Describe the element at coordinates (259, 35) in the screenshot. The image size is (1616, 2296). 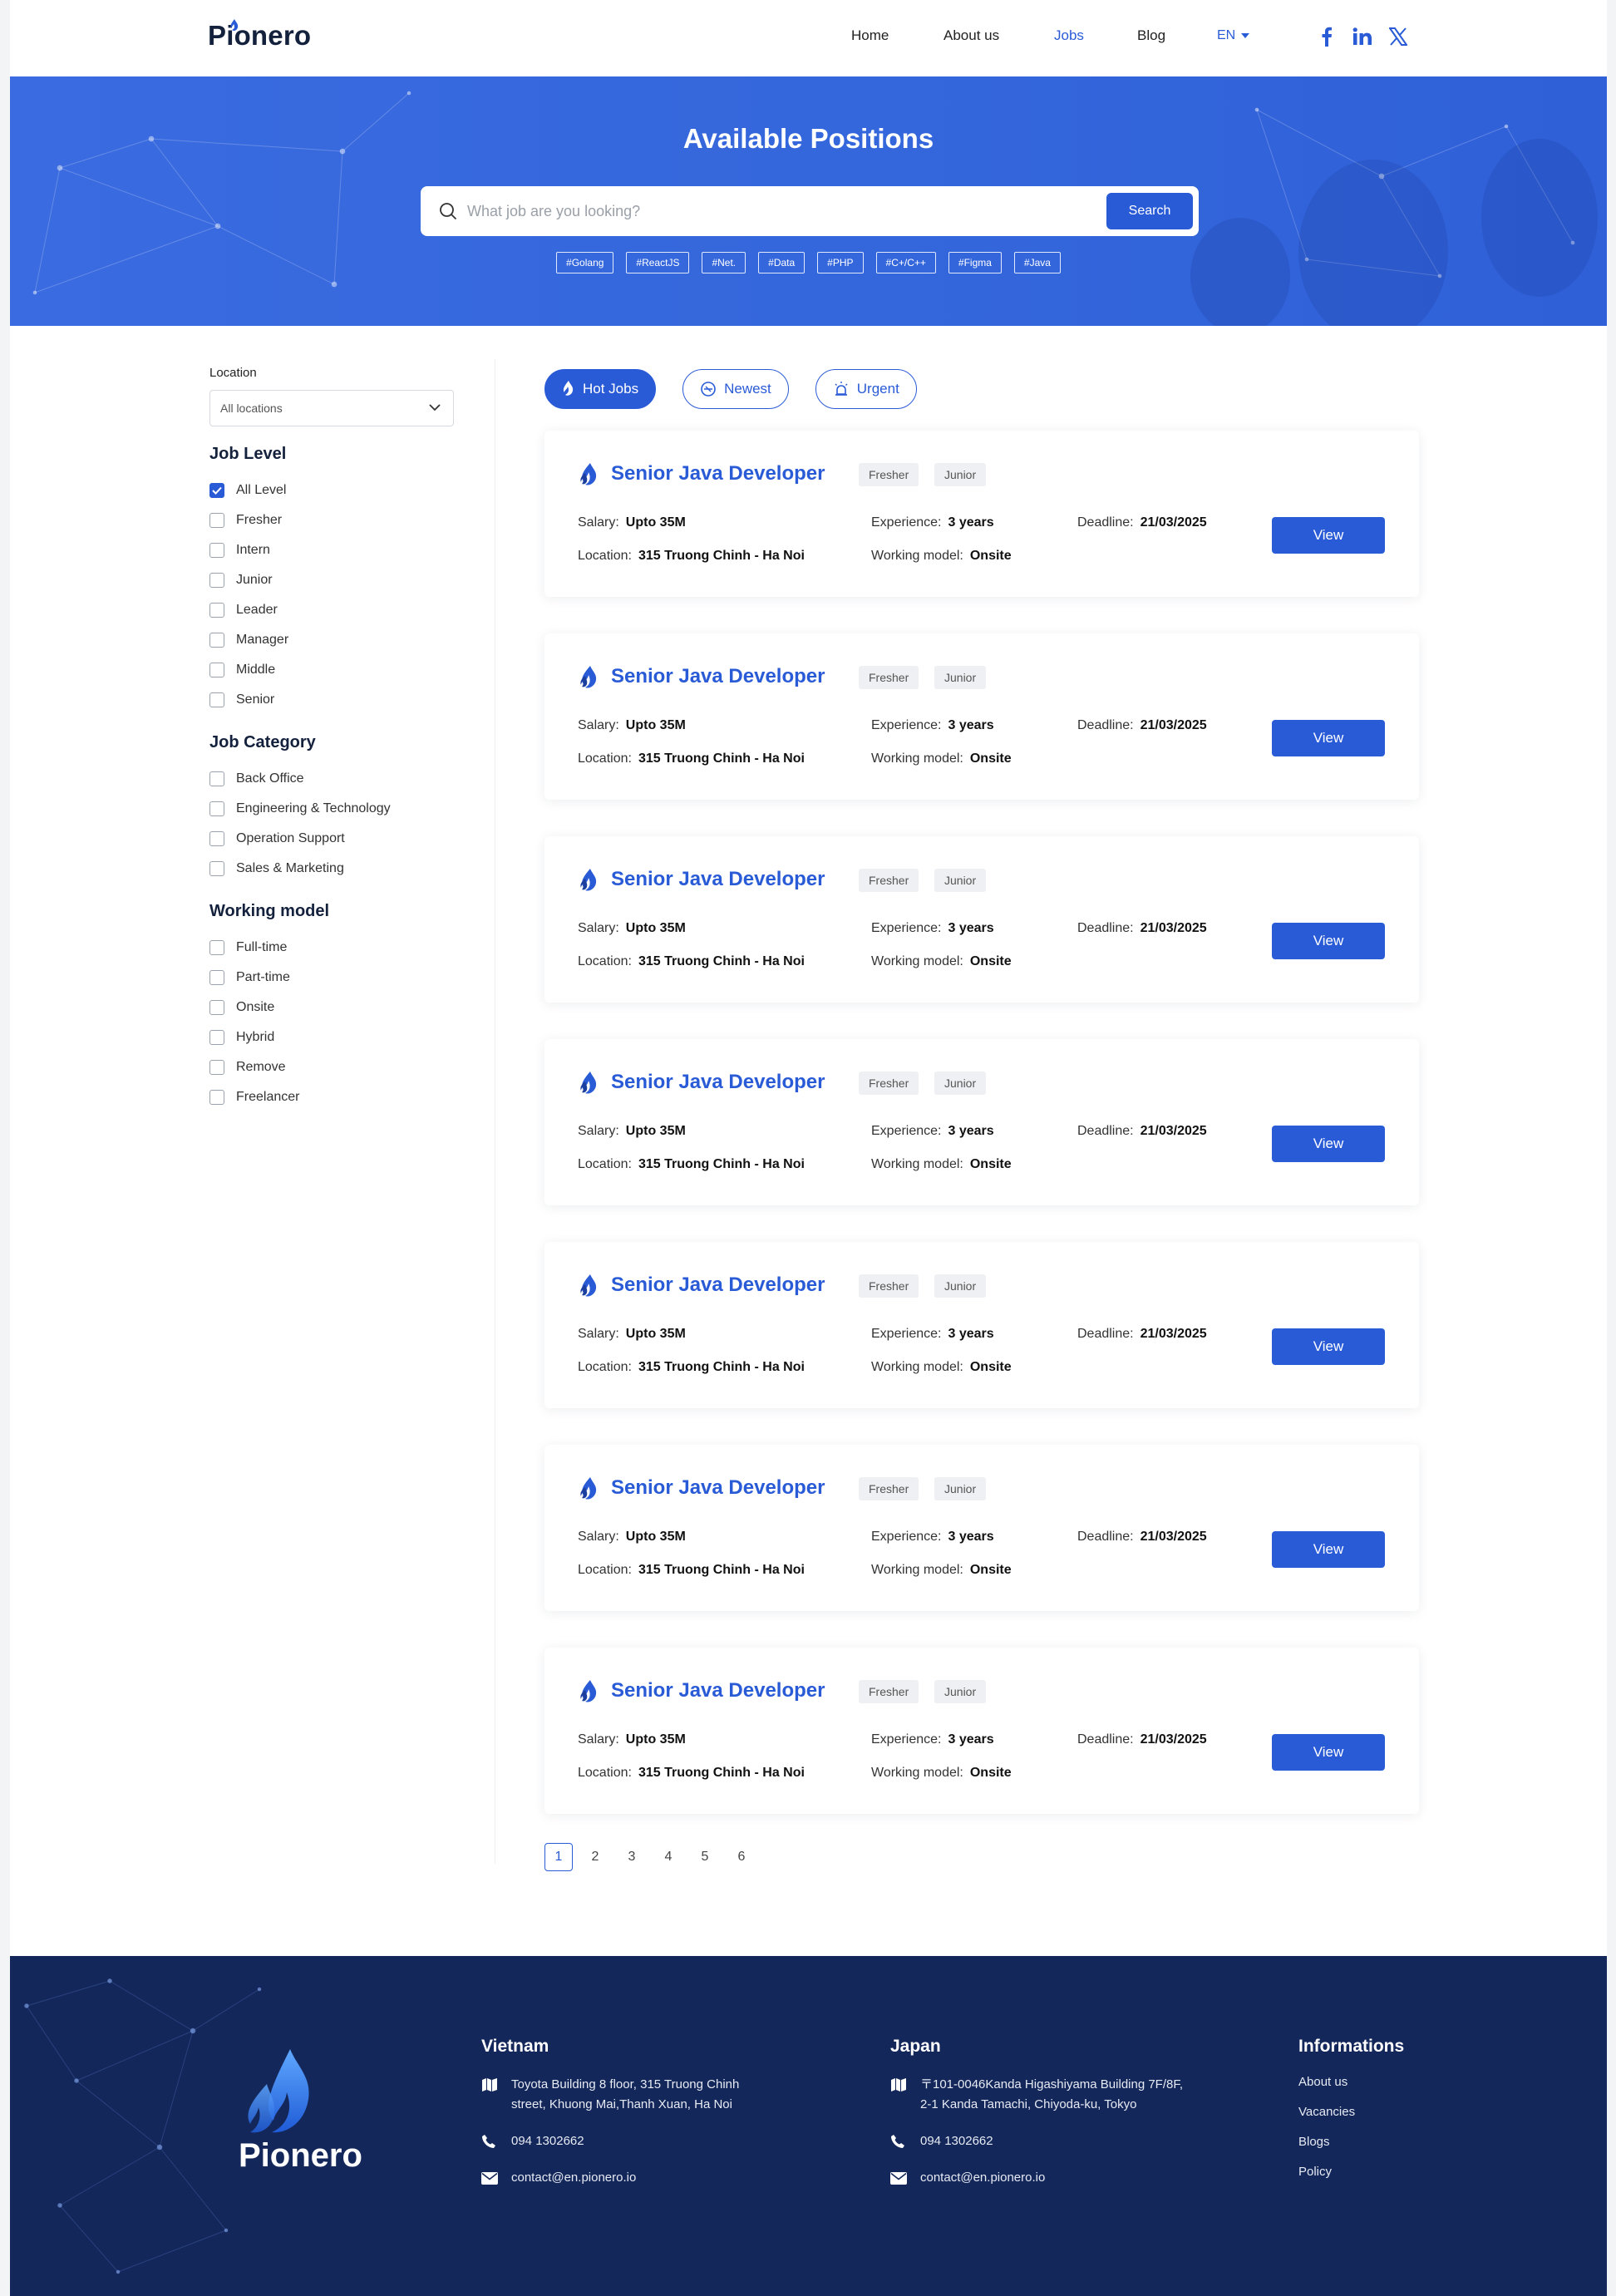
I see `brand-logo: Pionero` at that location.